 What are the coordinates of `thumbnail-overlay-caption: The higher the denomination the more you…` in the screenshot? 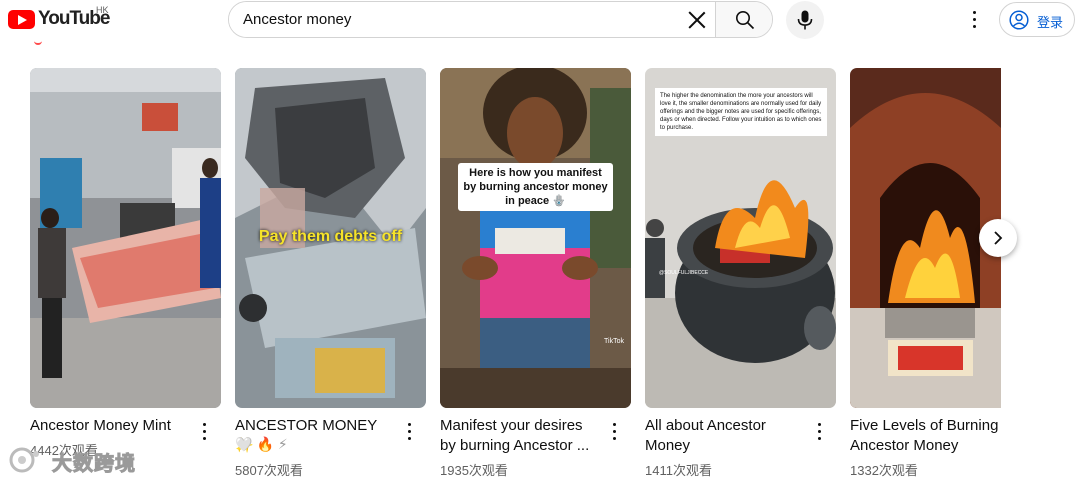 It's located at (741, 112).